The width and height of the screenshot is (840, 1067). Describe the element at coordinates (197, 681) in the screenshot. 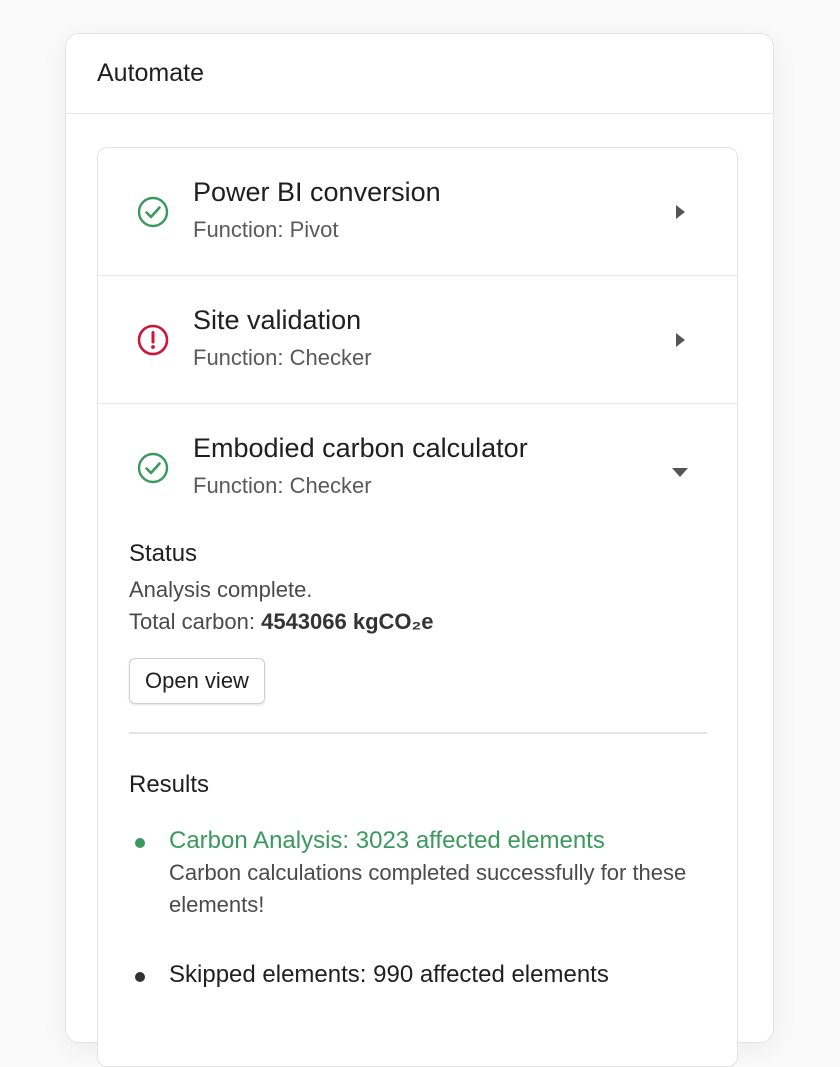

I see `open-view-button: Open view` at that location.